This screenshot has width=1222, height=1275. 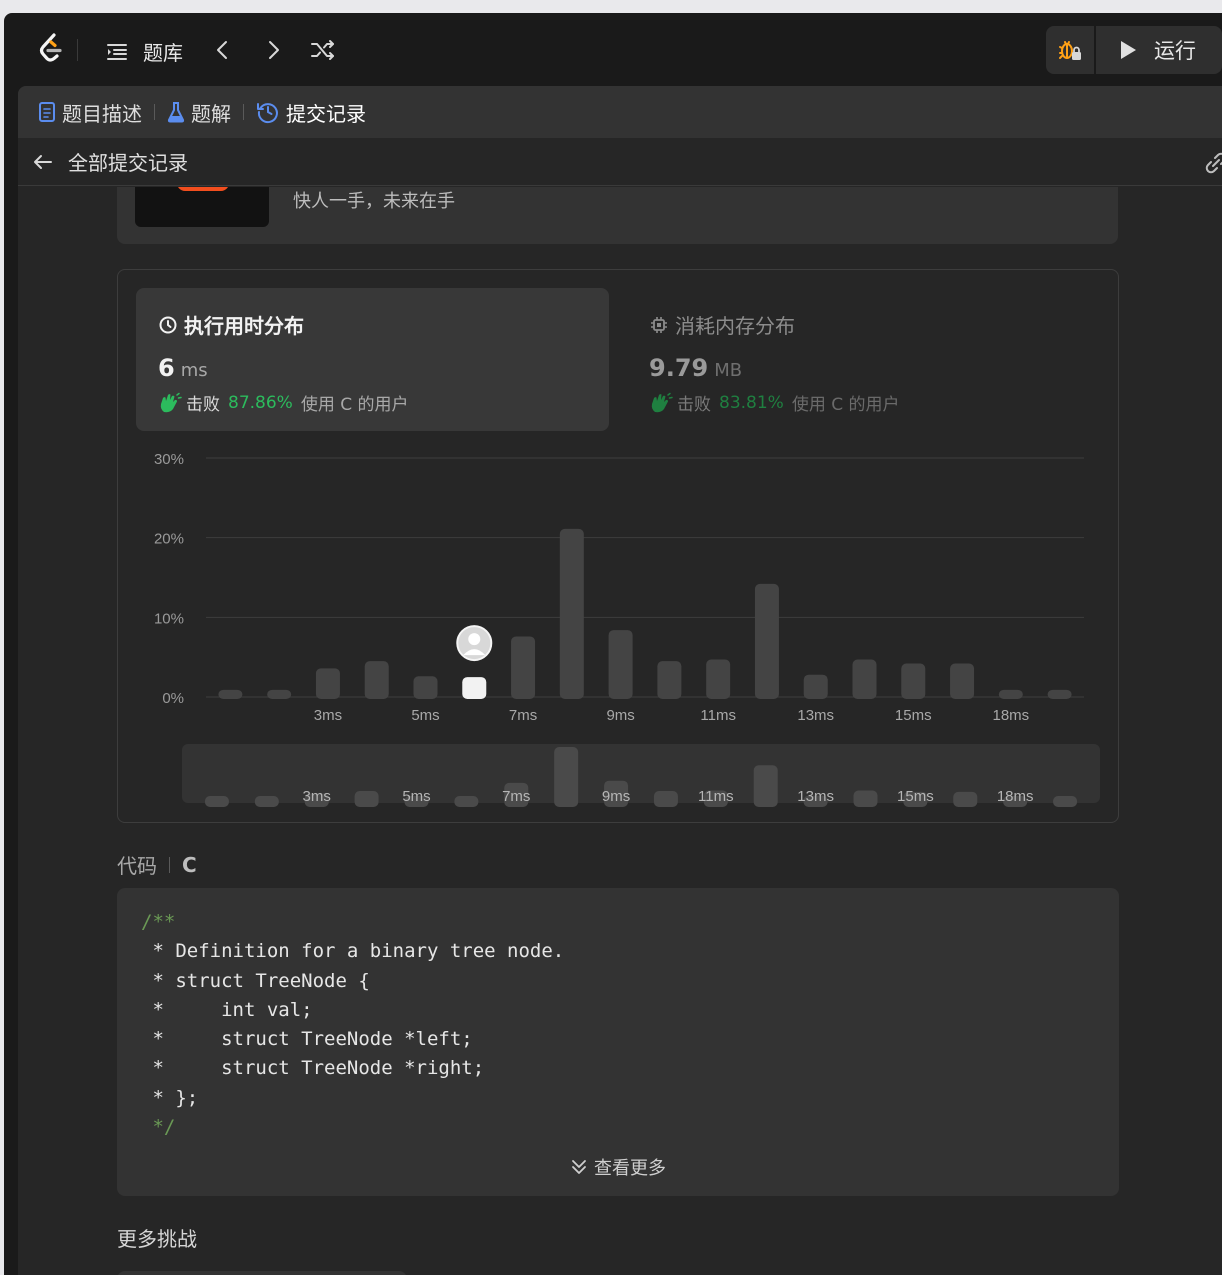 What do you see at coordinates (474, 639) in the screenshot?
I see `avatar-head` at bounding box center [474, 639].